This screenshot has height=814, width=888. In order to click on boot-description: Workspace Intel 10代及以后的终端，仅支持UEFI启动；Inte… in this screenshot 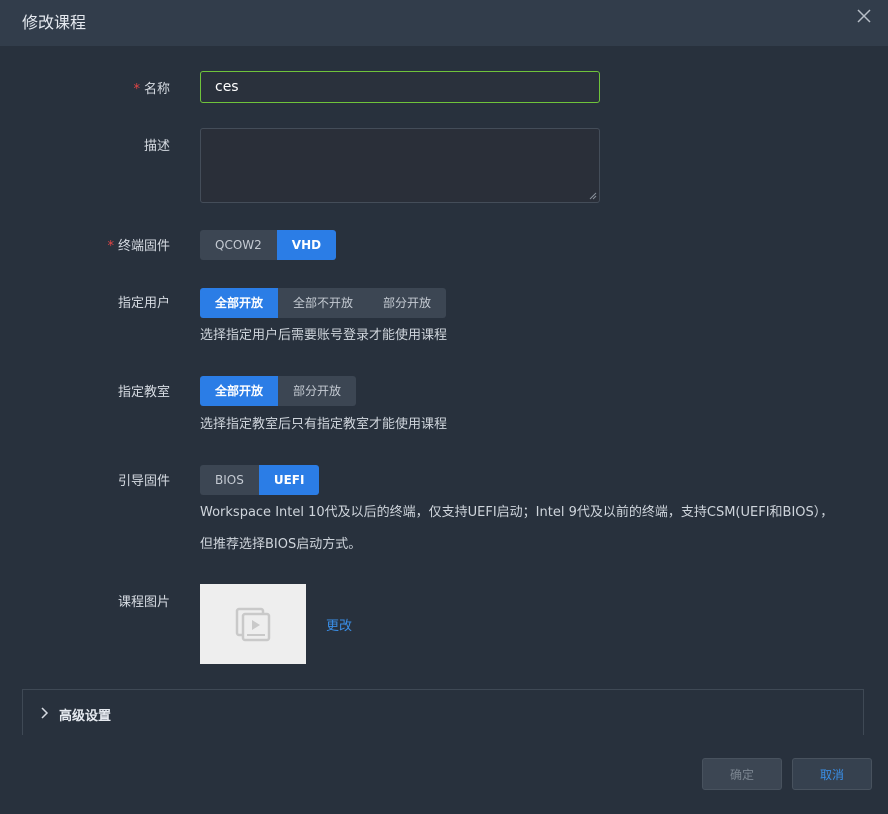, I will do `click(517, 528)`.